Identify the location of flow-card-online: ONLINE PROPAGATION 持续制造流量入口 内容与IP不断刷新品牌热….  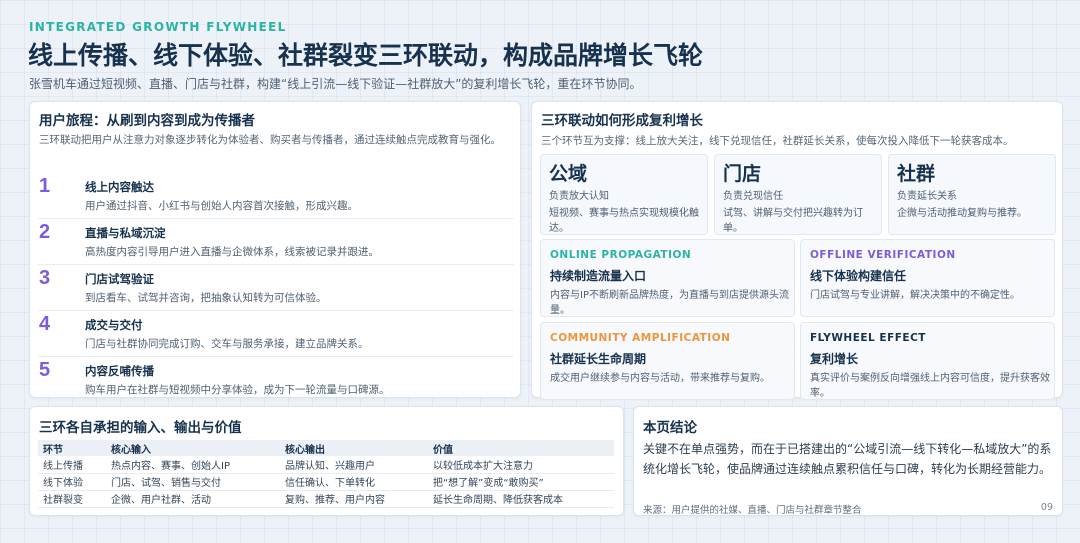
(667, 278).